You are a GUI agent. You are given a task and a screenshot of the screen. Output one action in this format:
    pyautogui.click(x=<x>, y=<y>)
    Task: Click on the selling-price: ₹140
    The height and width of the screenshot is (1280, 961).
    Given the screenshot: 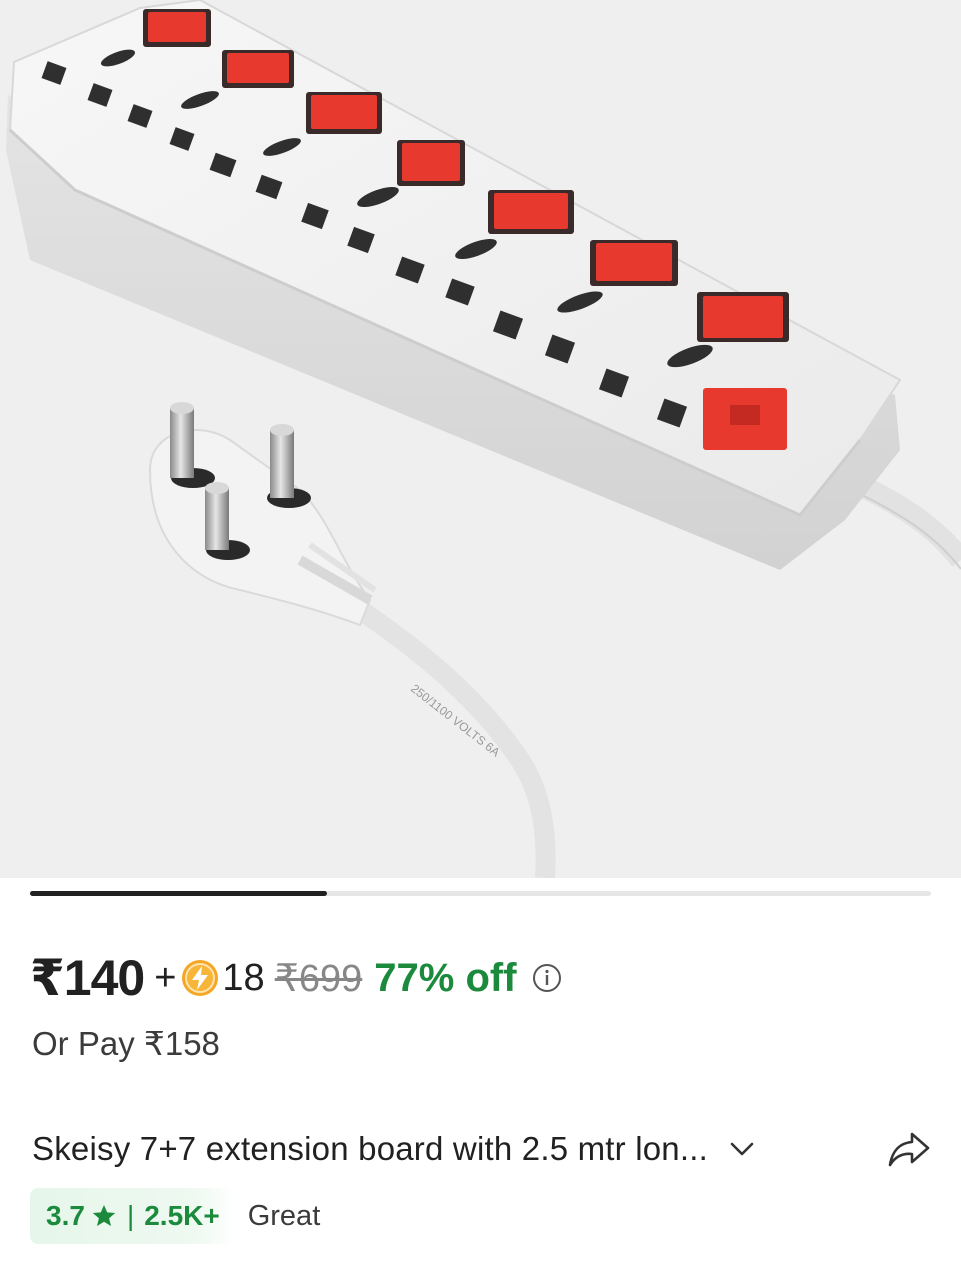 What is the action you would take?
    pyautogui.click(x=87, y=978)
    